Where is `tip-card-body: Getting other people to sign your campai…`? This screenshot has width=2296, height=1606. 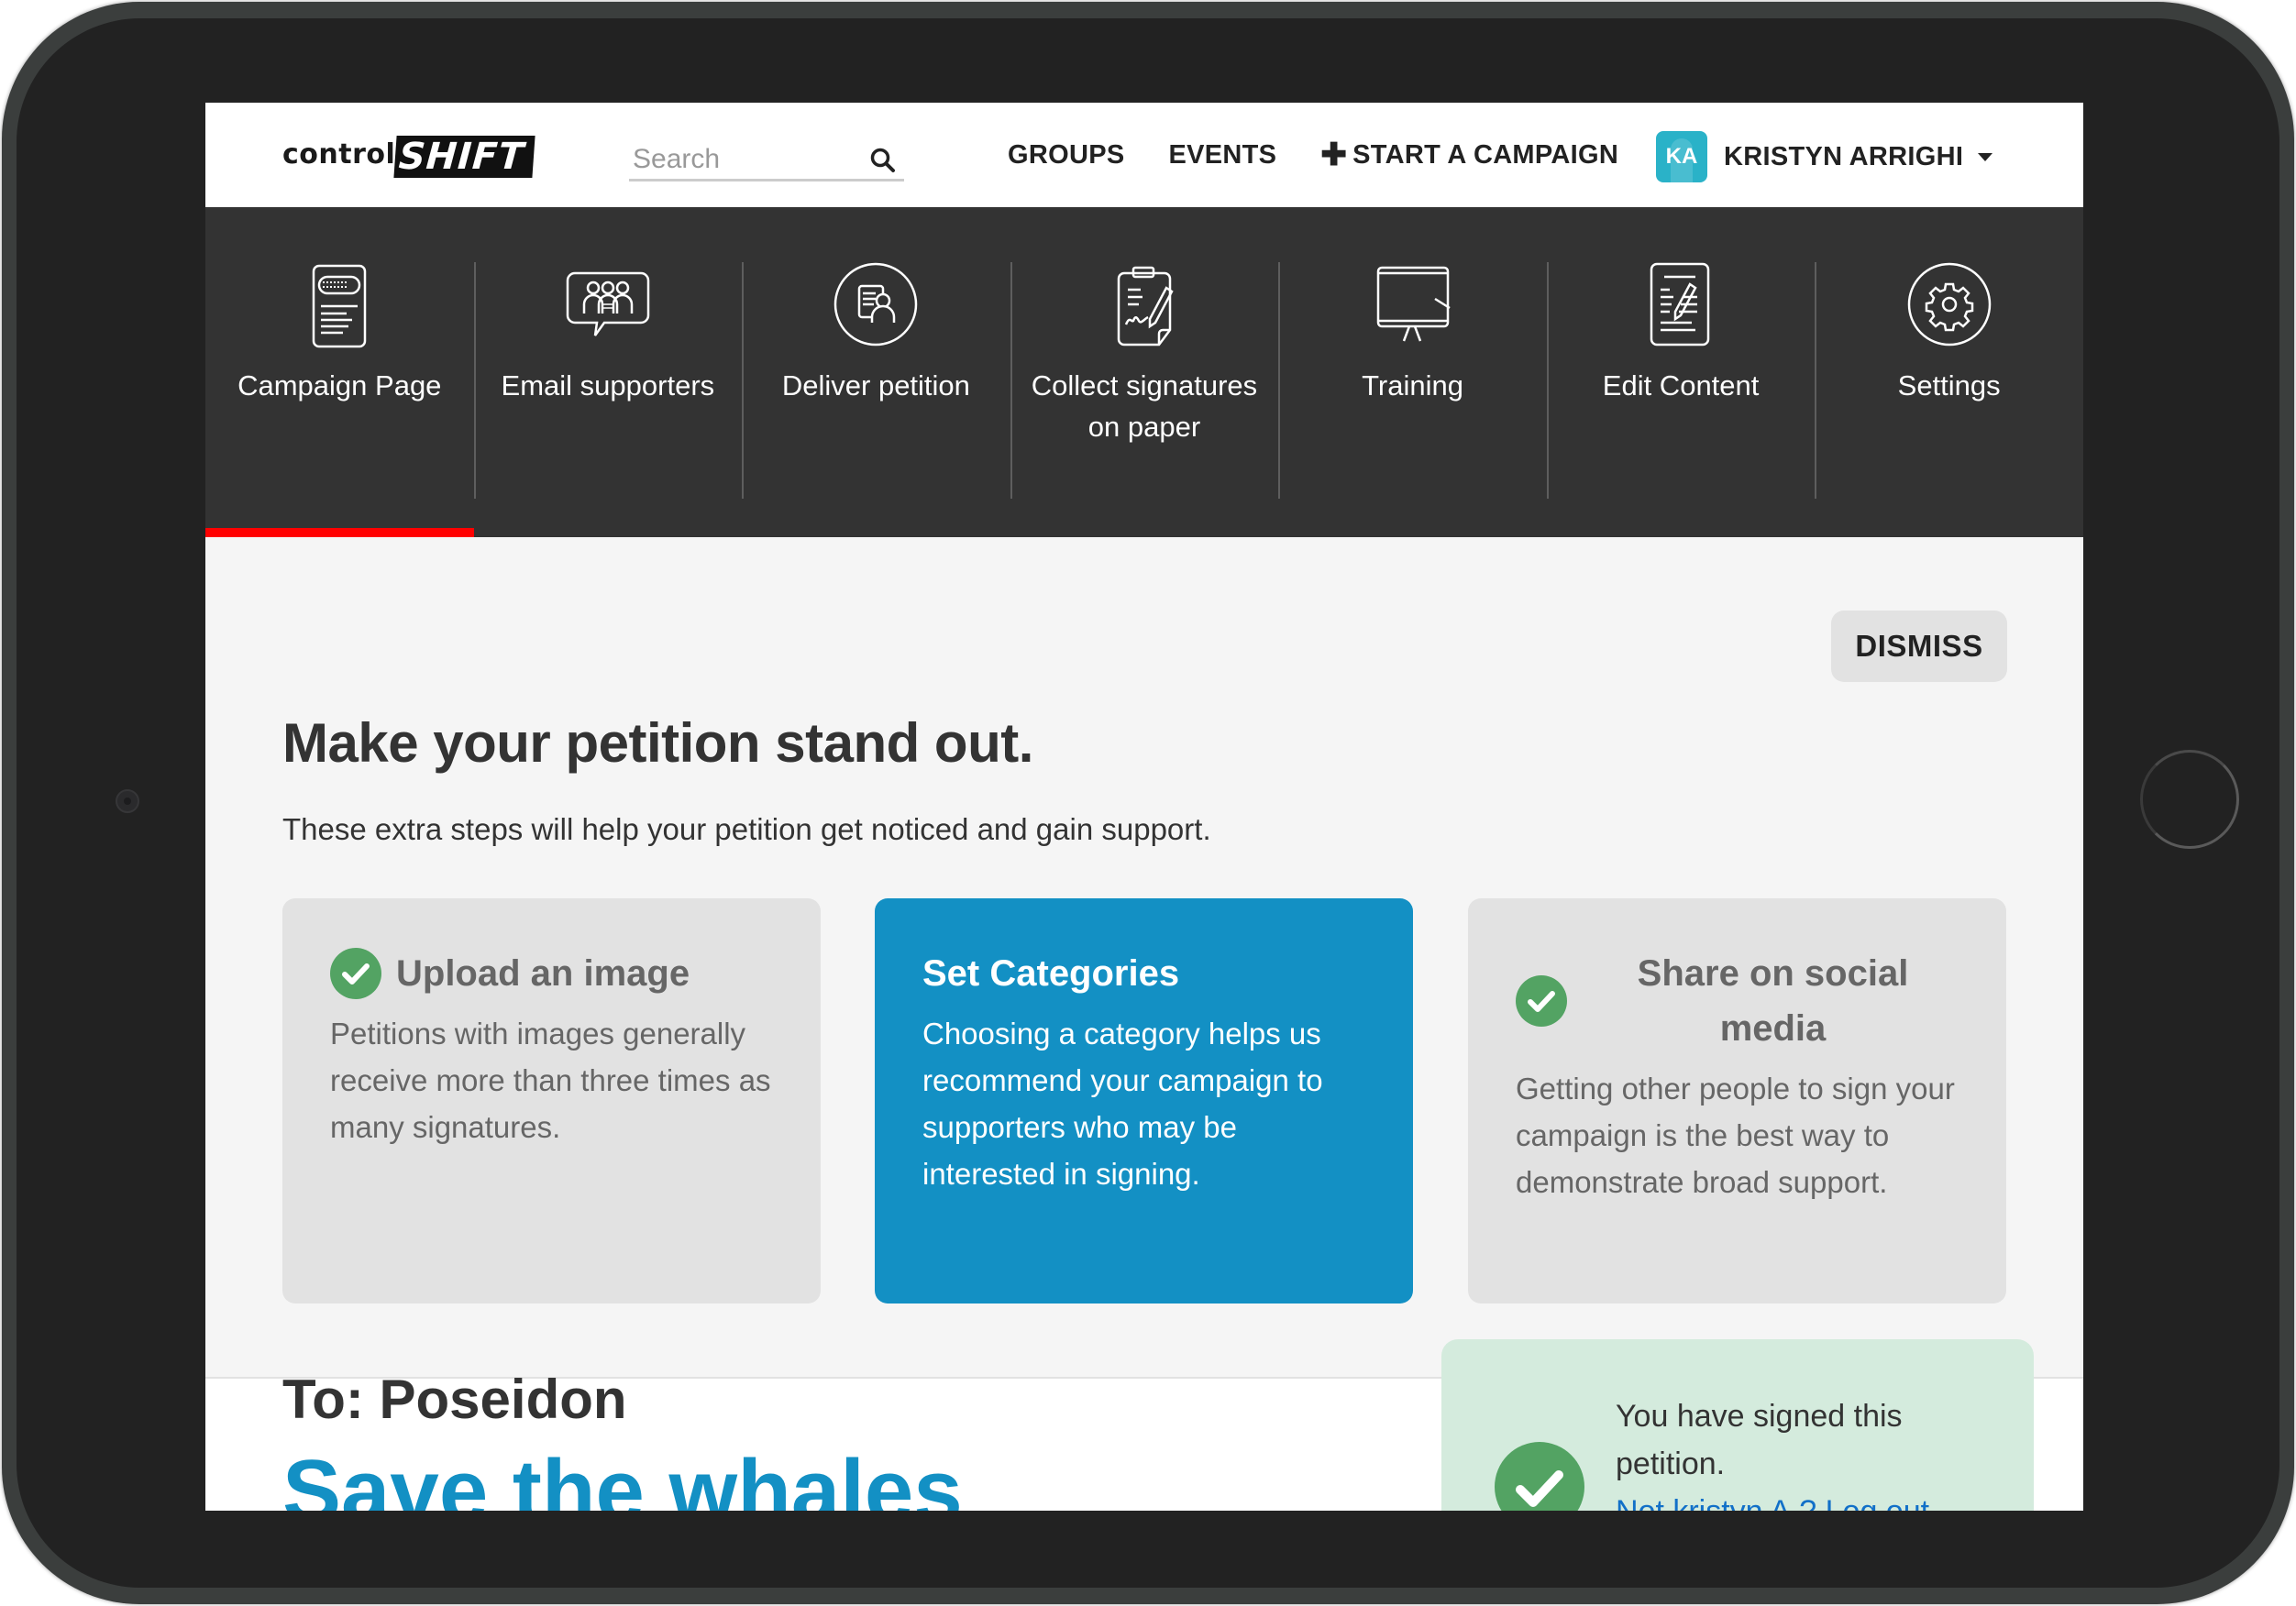
tip-card-body: Getting other people to sign your campai… is located at coordinates (1735, 1135).